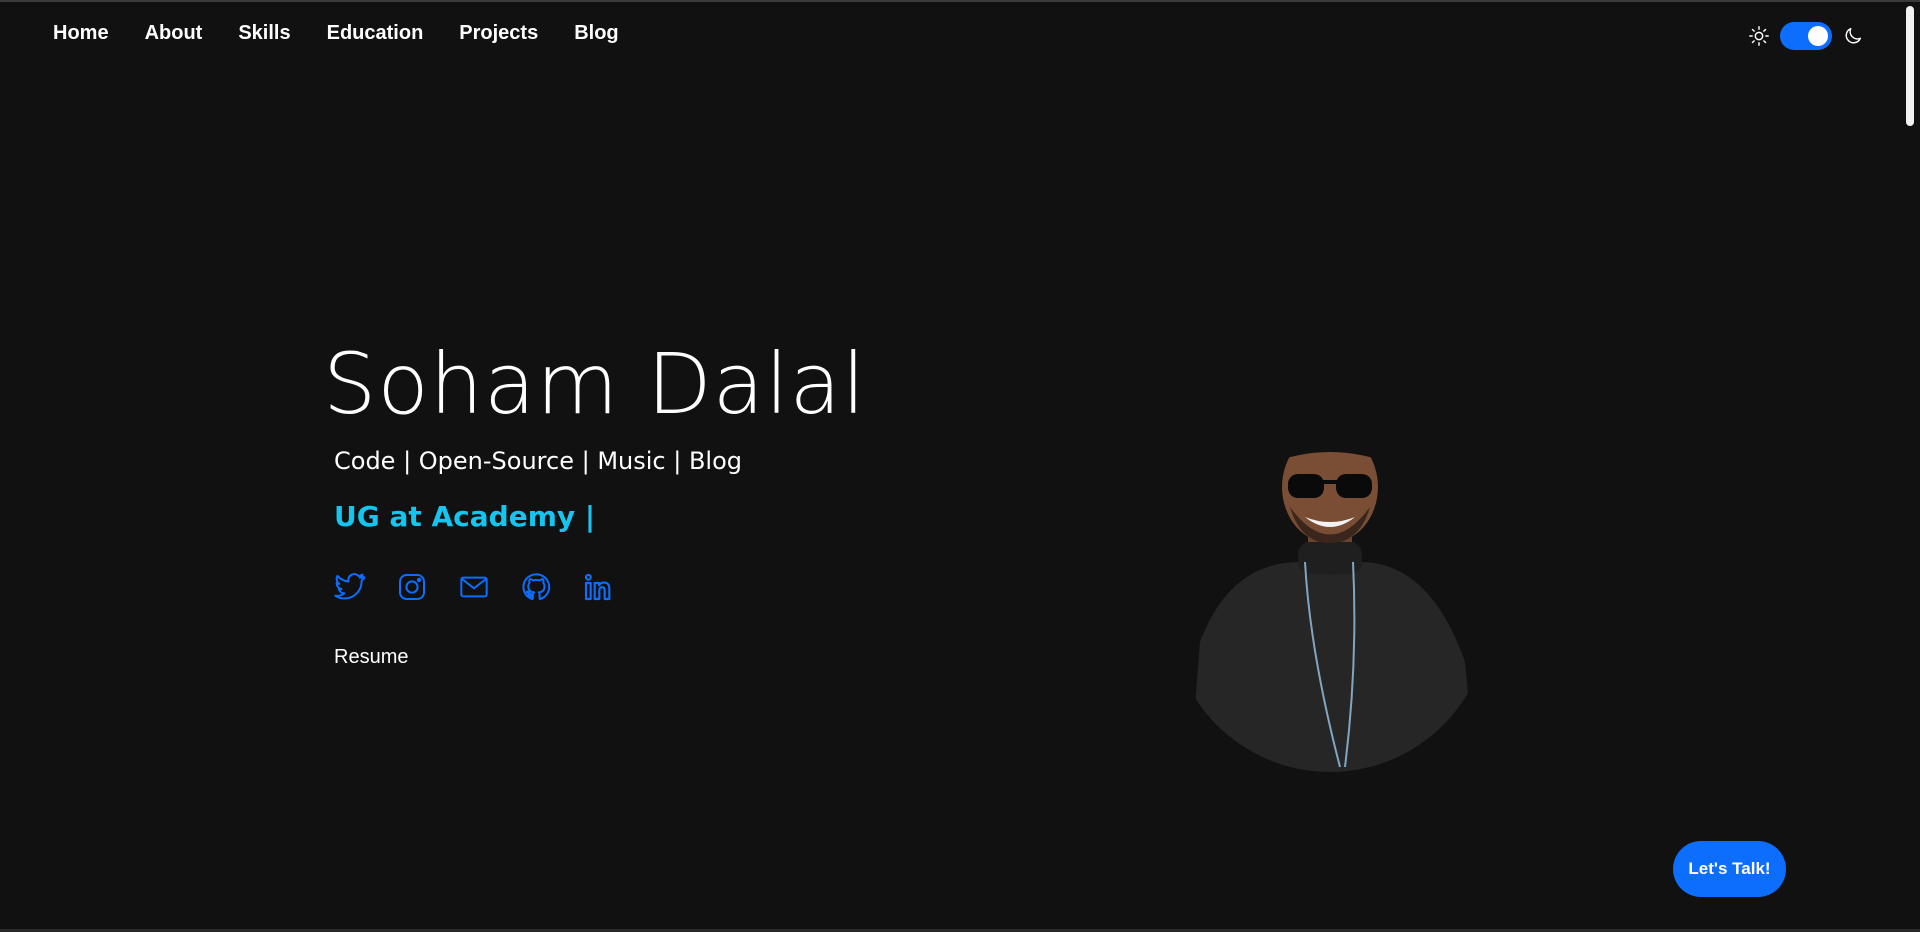 The width and height of the screenshot is (1920, 932). What do you see at coordinates (596, 33) in the screenshot?
I see `nav-blog: Blog` at bounding box center [596, 33].